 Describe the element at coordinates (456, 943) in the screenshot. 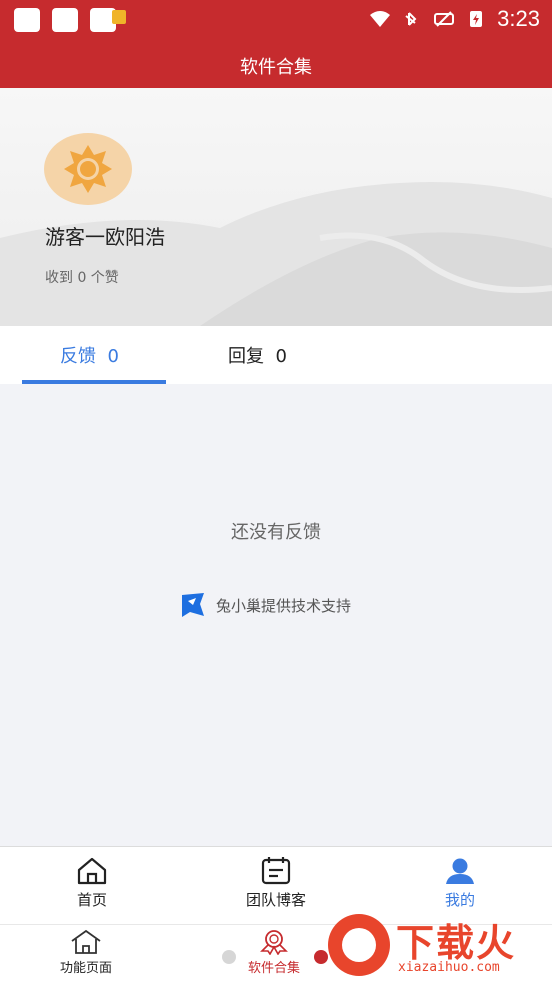

I see `watermark-title: 下载火` at that location.